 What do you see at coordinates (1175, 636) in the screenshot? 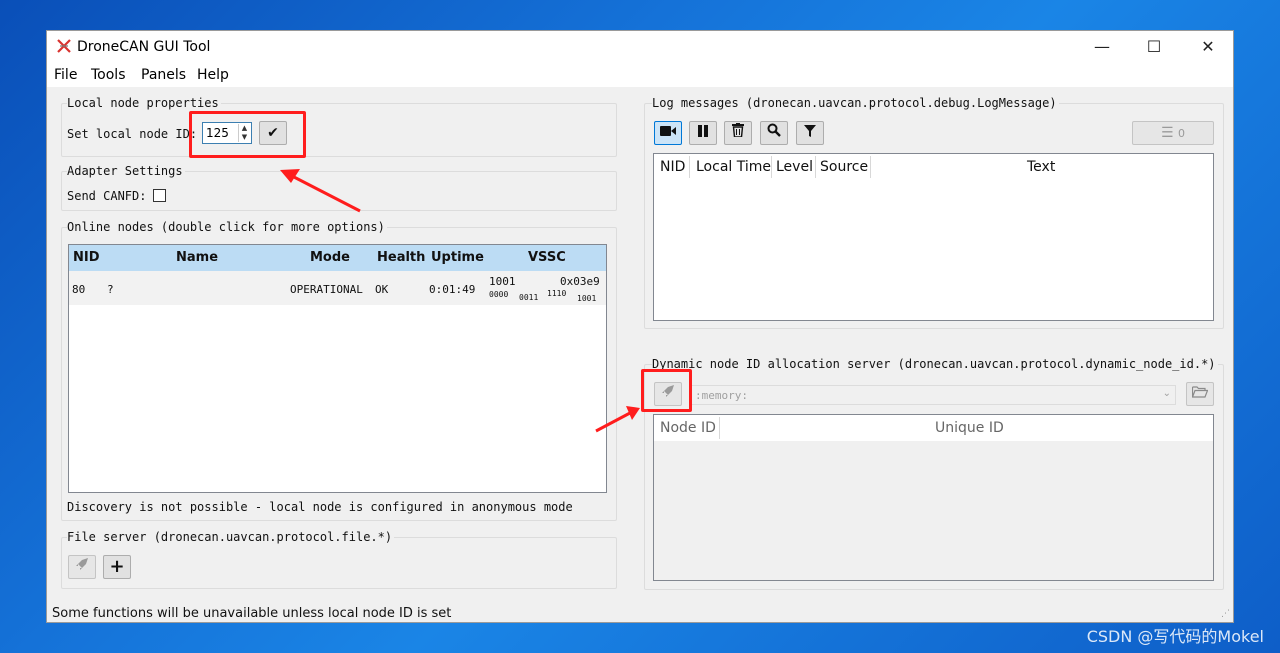
I see `watermark: CSDN @写代码的Mokel` at bounding box center [1175, 636].